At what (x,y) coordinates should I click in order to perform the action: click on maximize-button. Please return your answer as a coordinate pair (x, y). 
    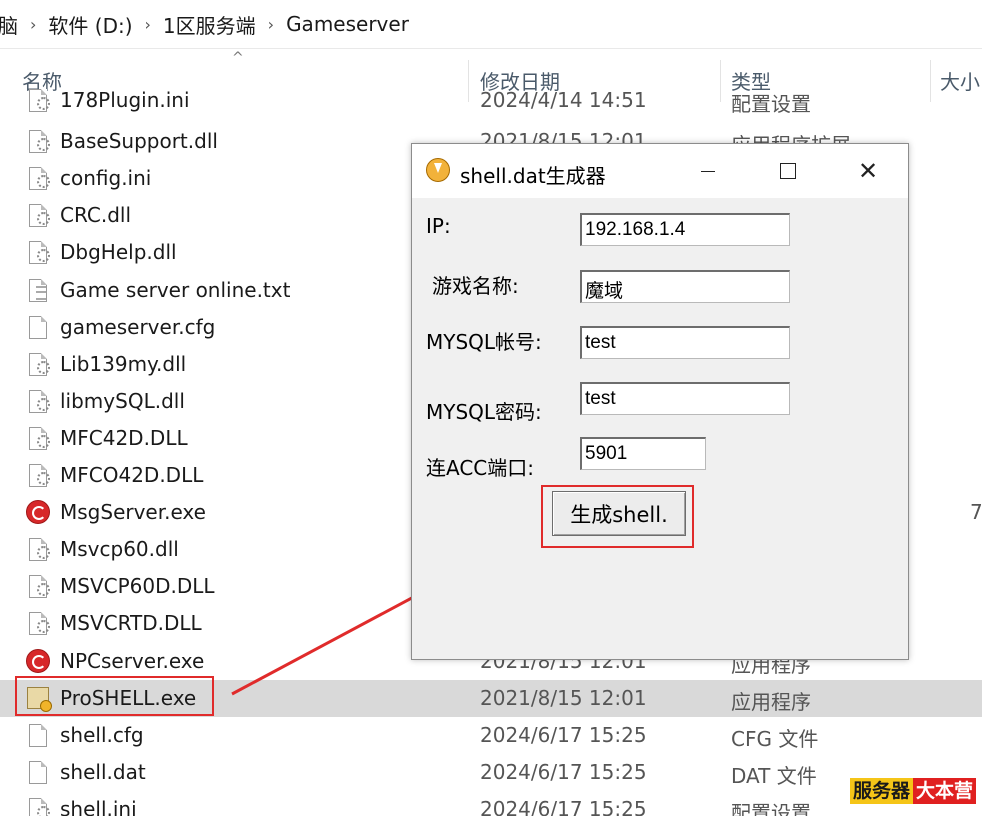
    Looking at the image, I should click on (788, 171).